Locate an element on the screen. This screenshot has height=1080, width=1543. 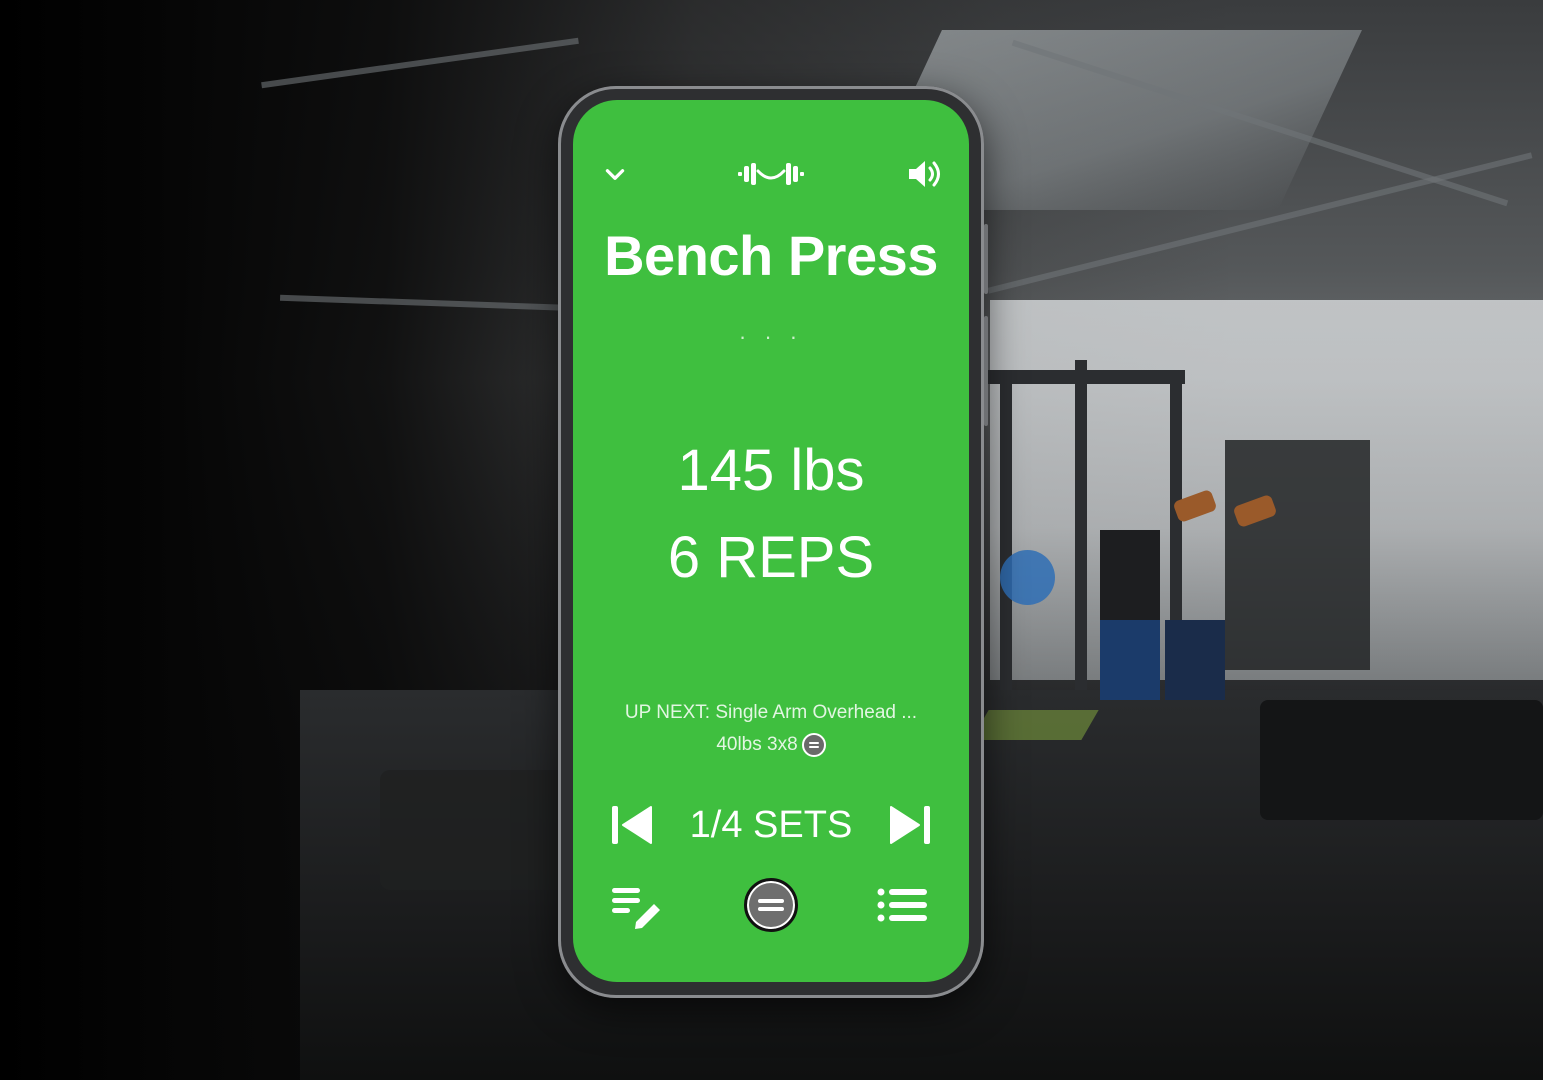
workout-list-icon is located at coordinates (903, 905).